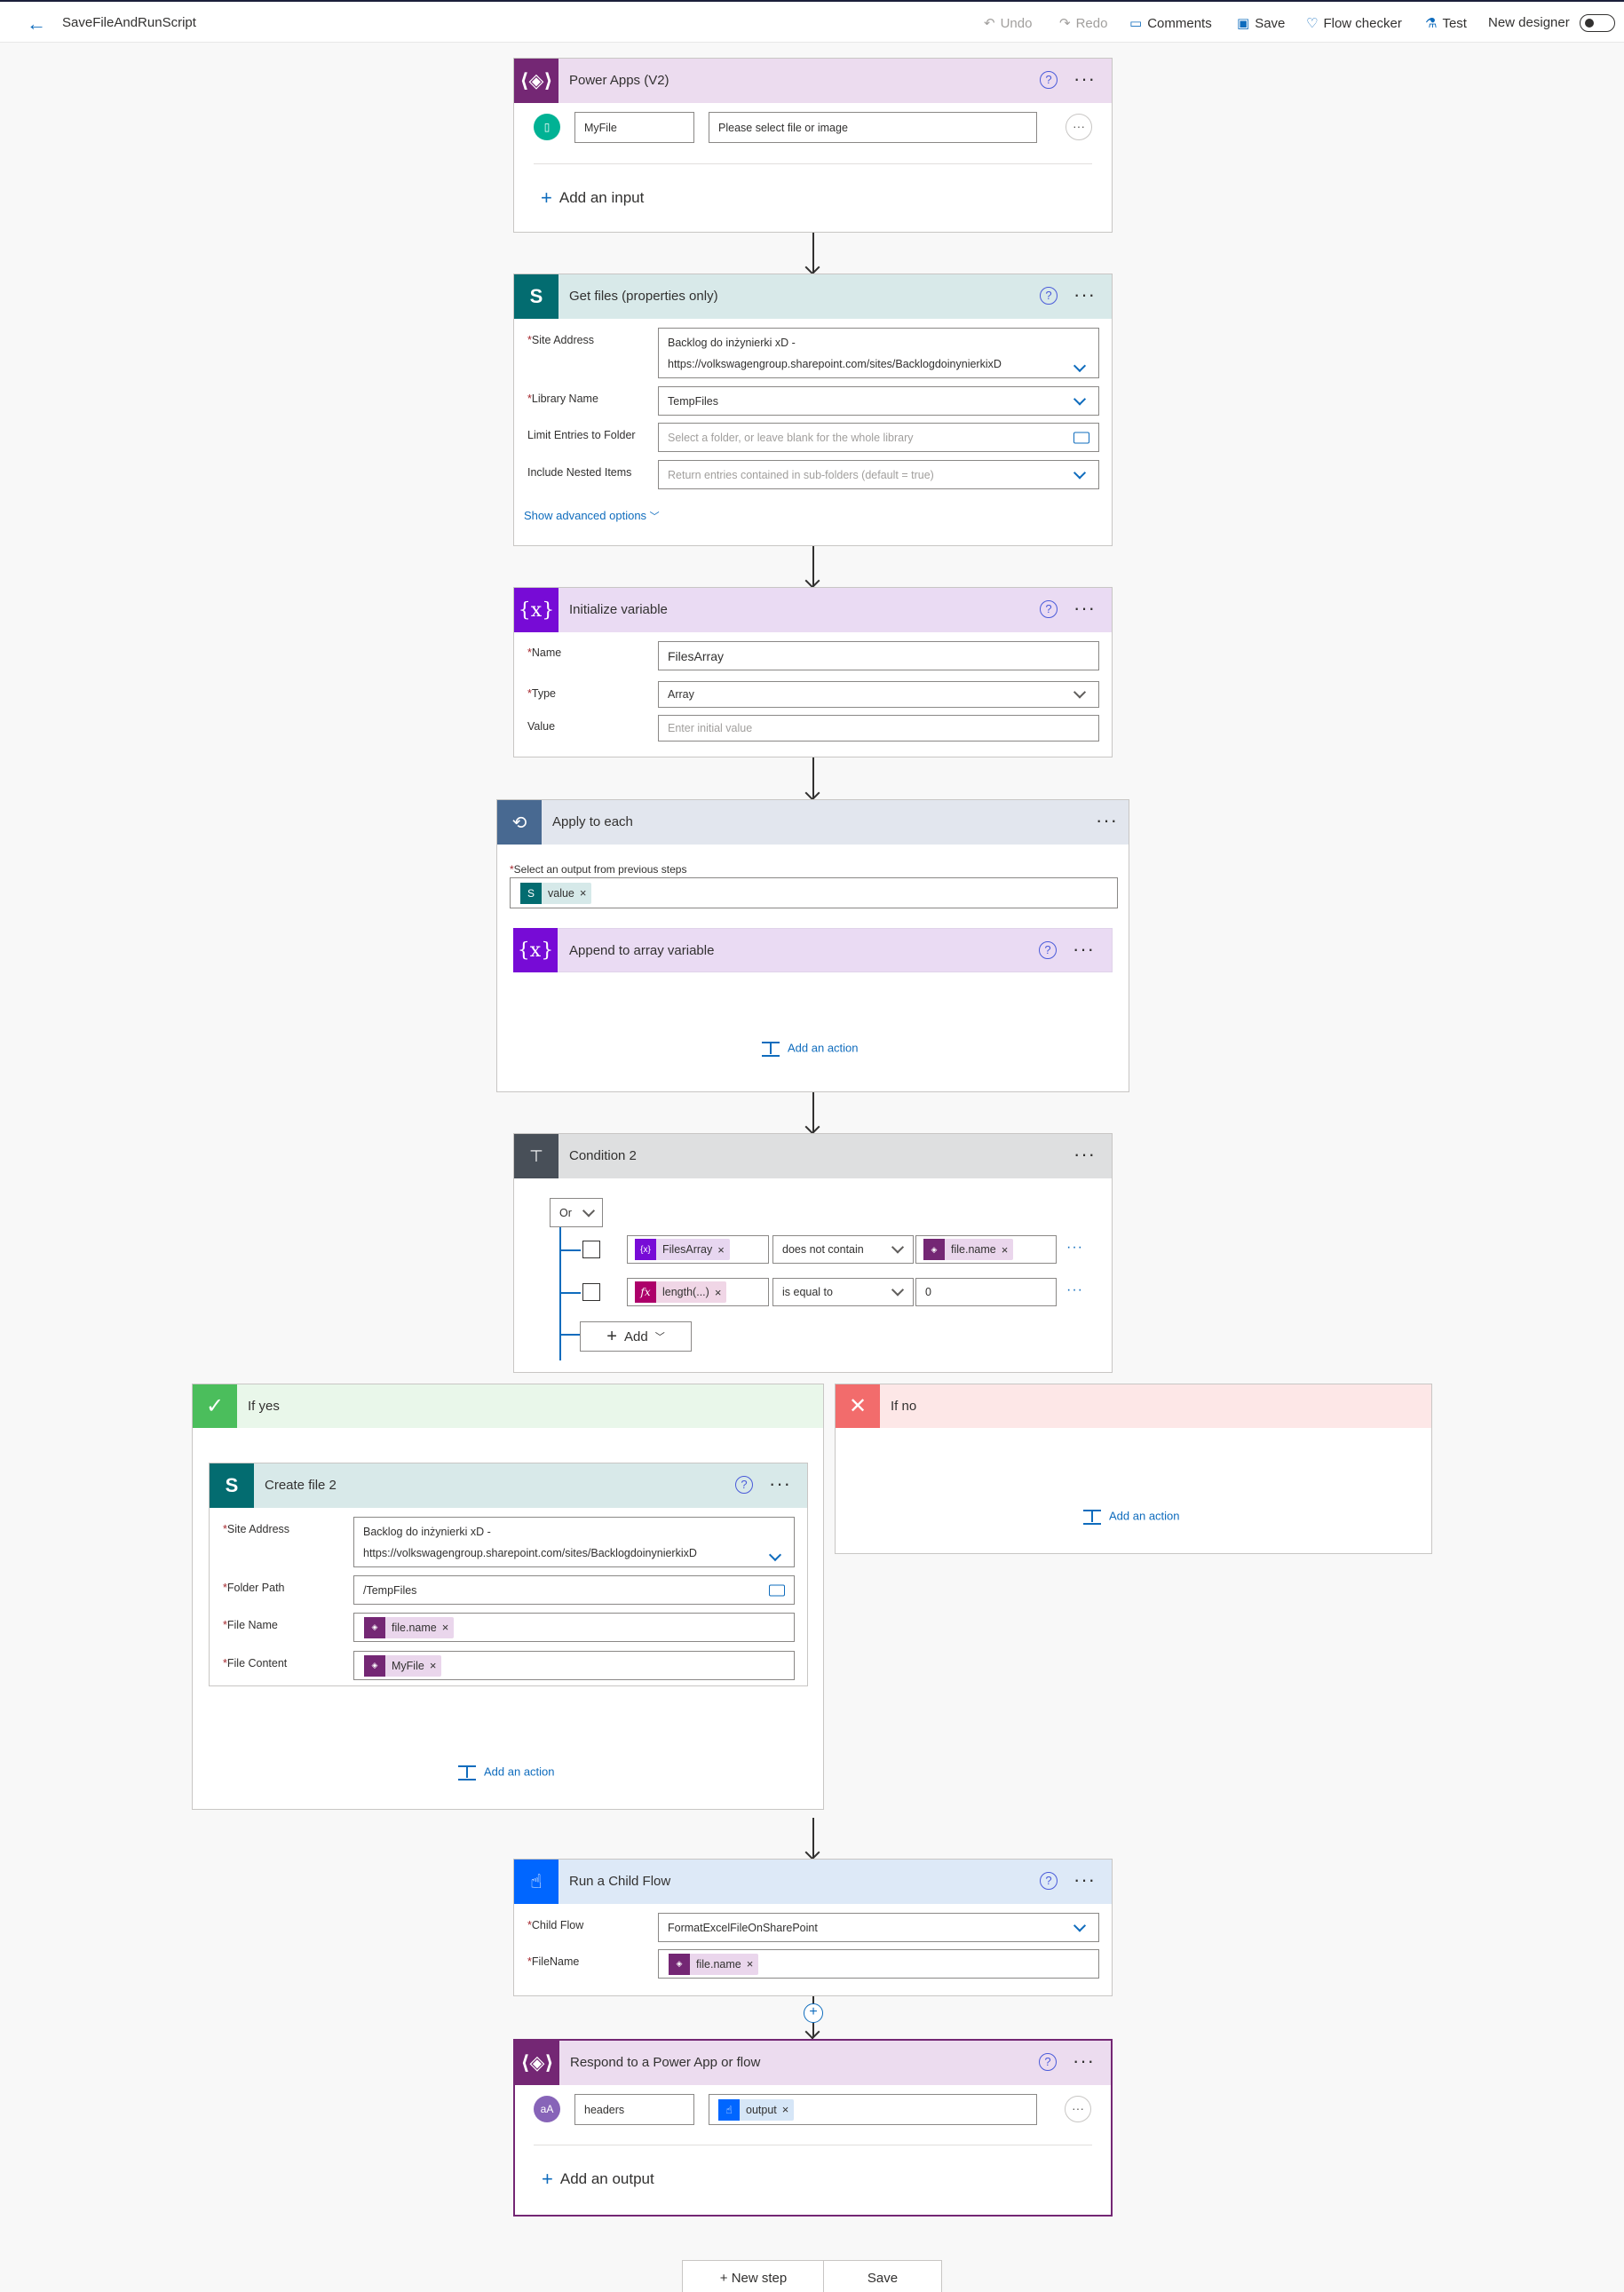  What do you see at coordinates (1078, 2109) in the screenshot?
I see `output-more-icon: ···` at bounding box center [1078, 2109].